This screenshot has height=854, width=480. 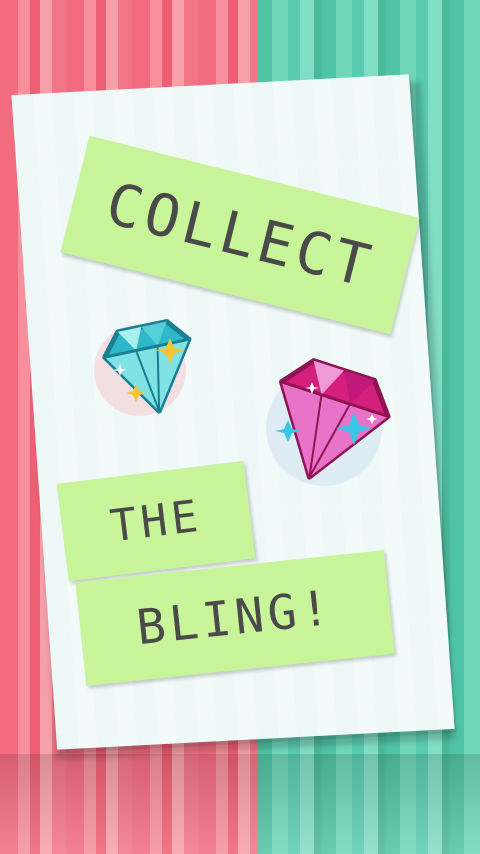 What do you see at coordinates (240, 804) in the screenshot?
I see `background-floor` at bounding box center [240, 804].